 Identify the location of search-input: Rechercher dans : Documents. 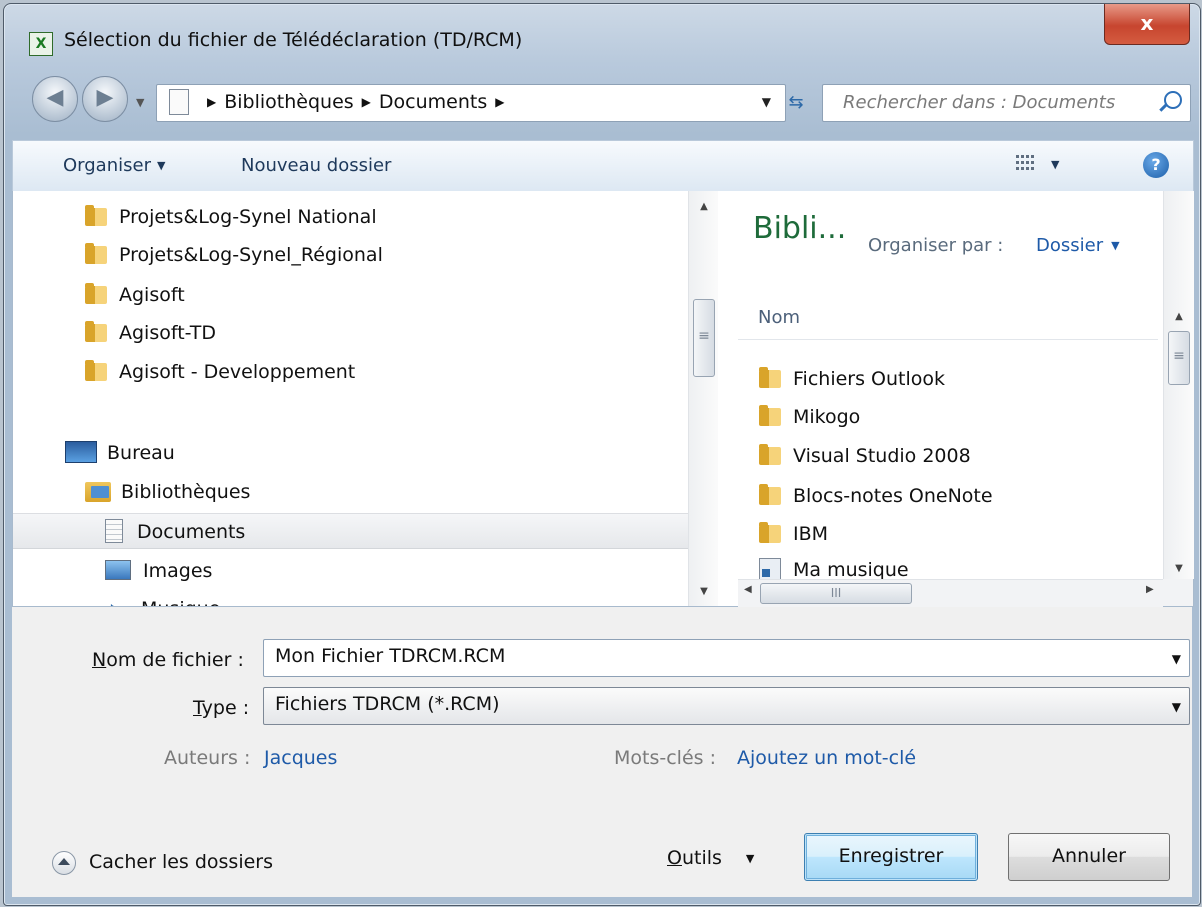
(979, 102).